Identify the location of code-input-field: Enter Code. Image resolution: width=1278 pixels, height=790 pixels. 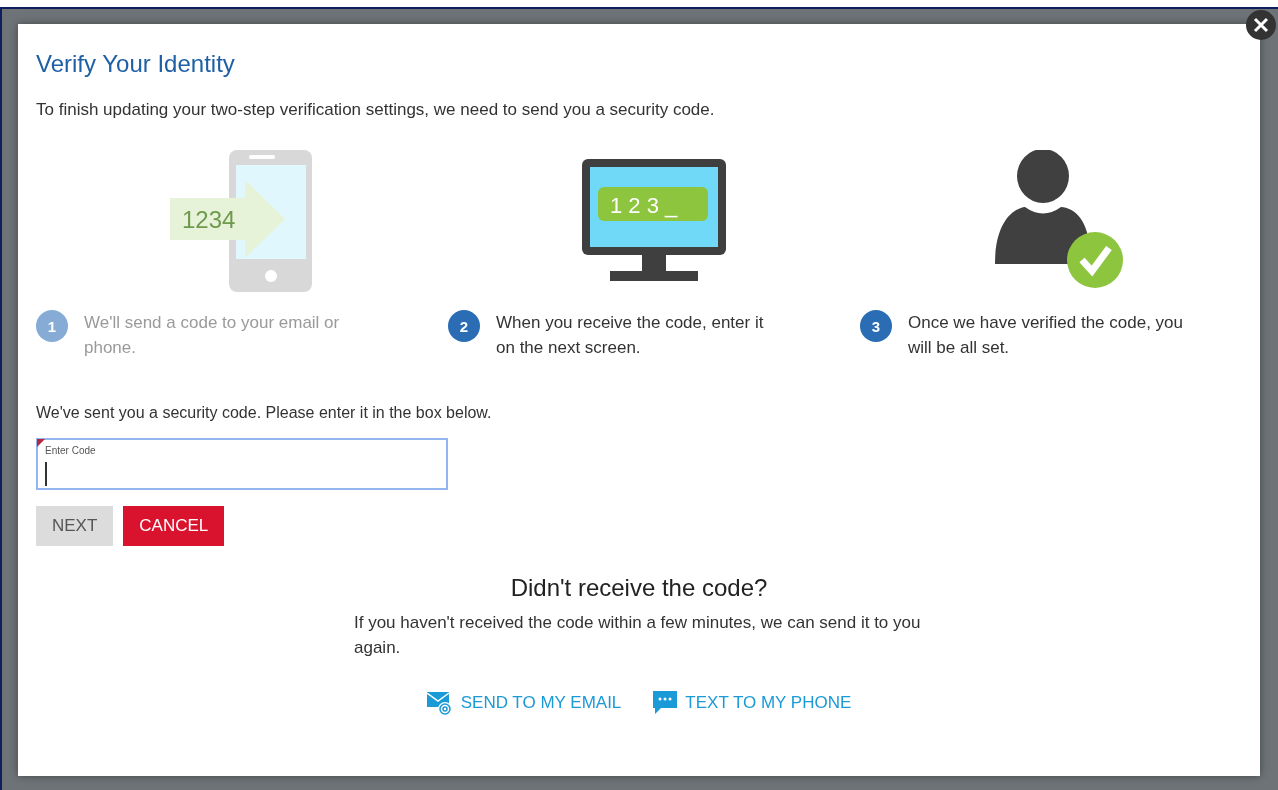
(242, 464).